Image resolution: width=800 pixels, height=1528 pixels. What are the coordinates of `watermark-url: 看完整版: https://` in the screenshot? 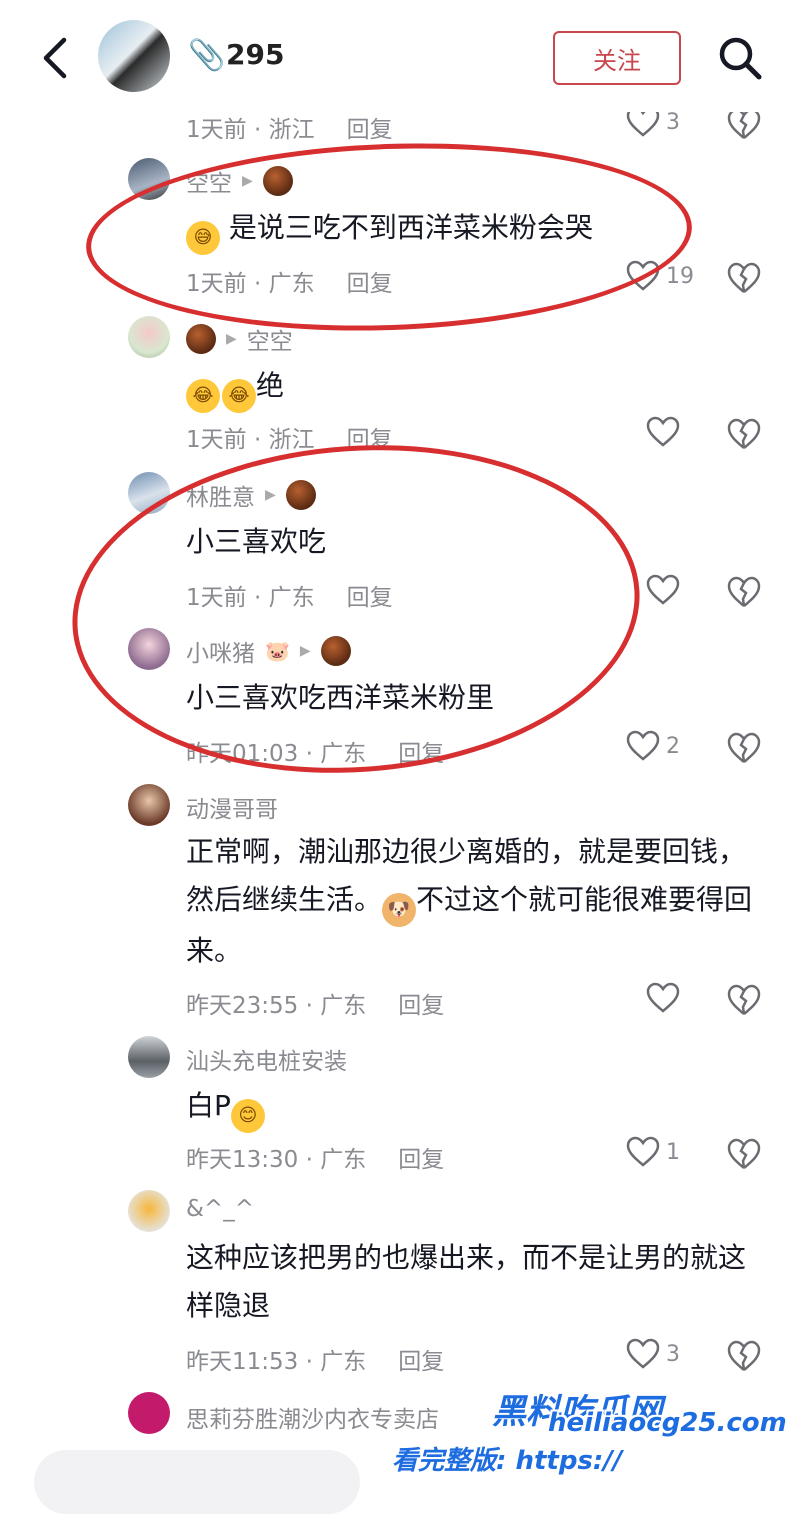 It's located at (507, 1461).